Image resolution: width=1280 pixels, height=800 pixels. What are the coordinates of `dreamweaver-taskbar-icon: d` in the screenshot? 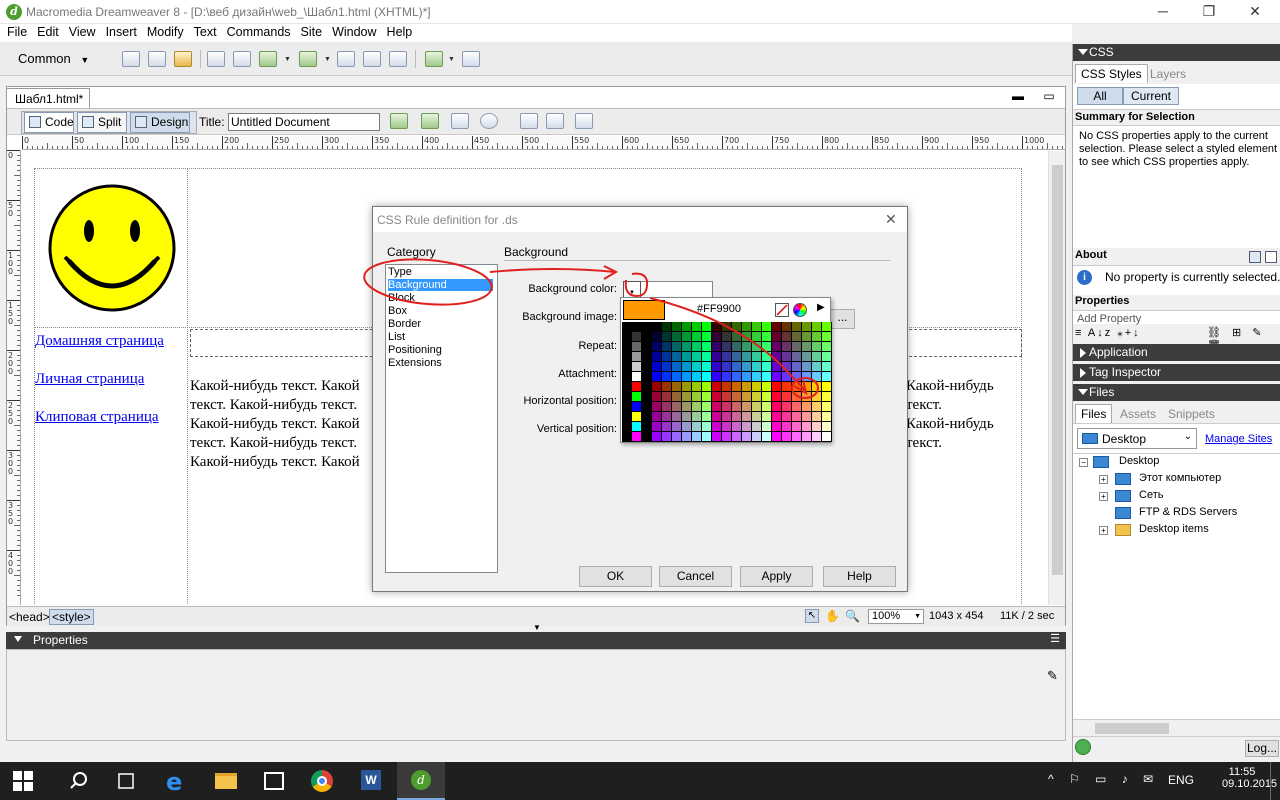 It's located at (421, 781).